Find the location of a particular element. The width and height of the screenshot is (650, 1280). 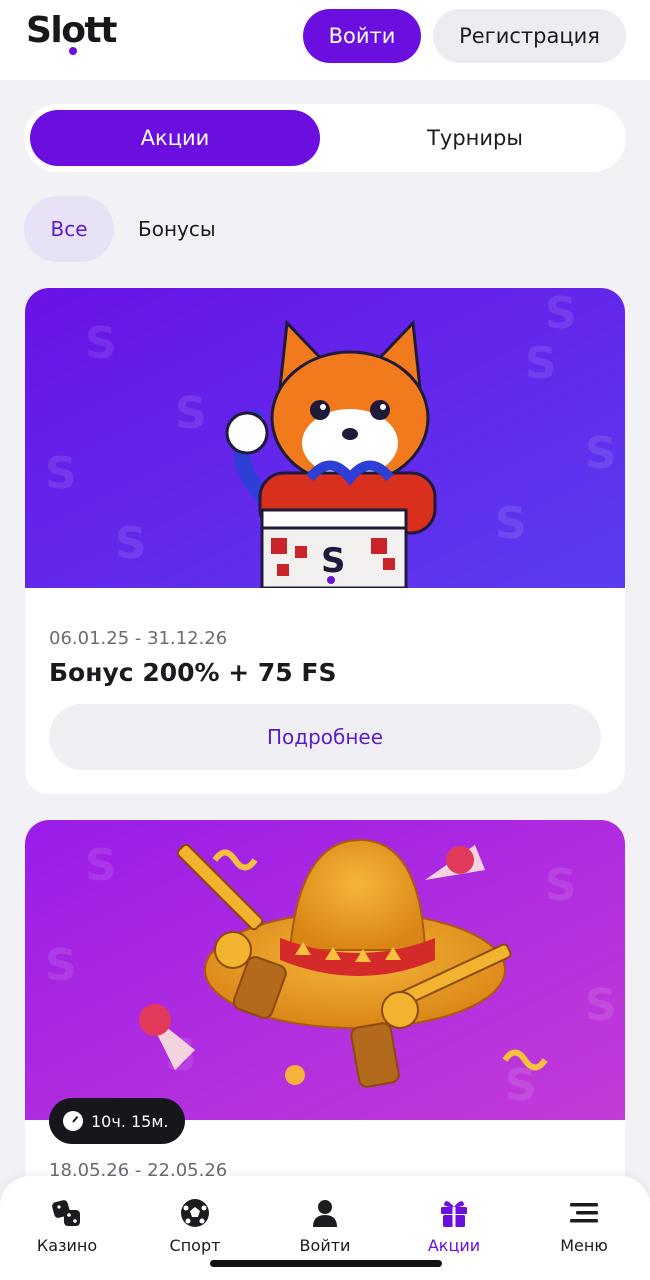

home-indicator is located at coordinates (326, 1263).